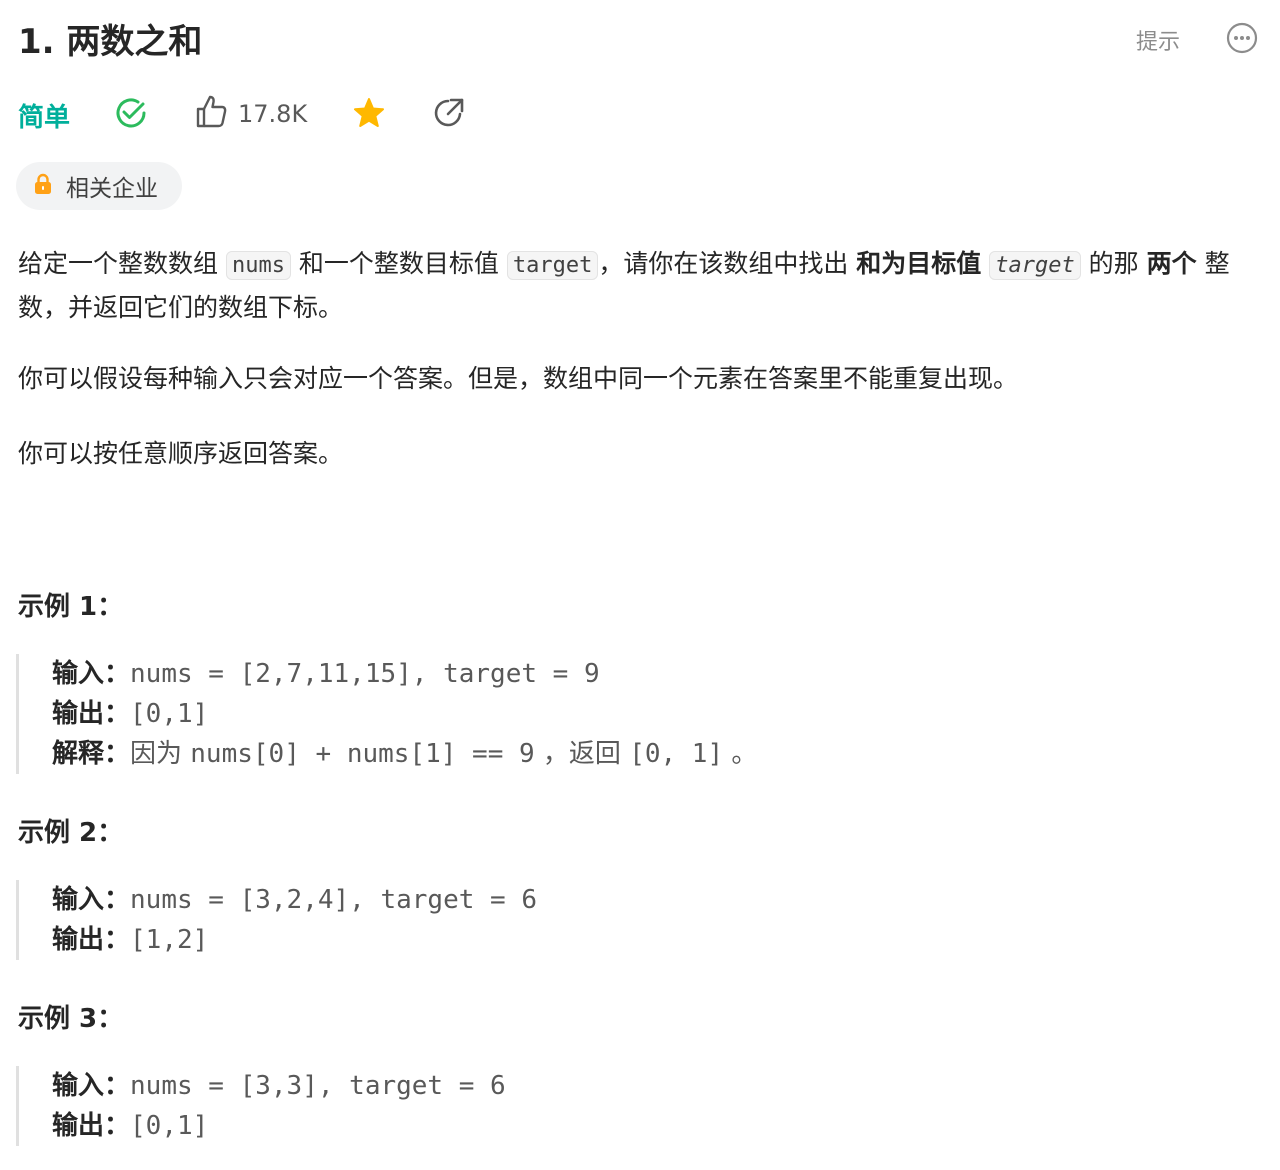  I want to click on example-output-line: 输出：[1,2], so click(294, 940).